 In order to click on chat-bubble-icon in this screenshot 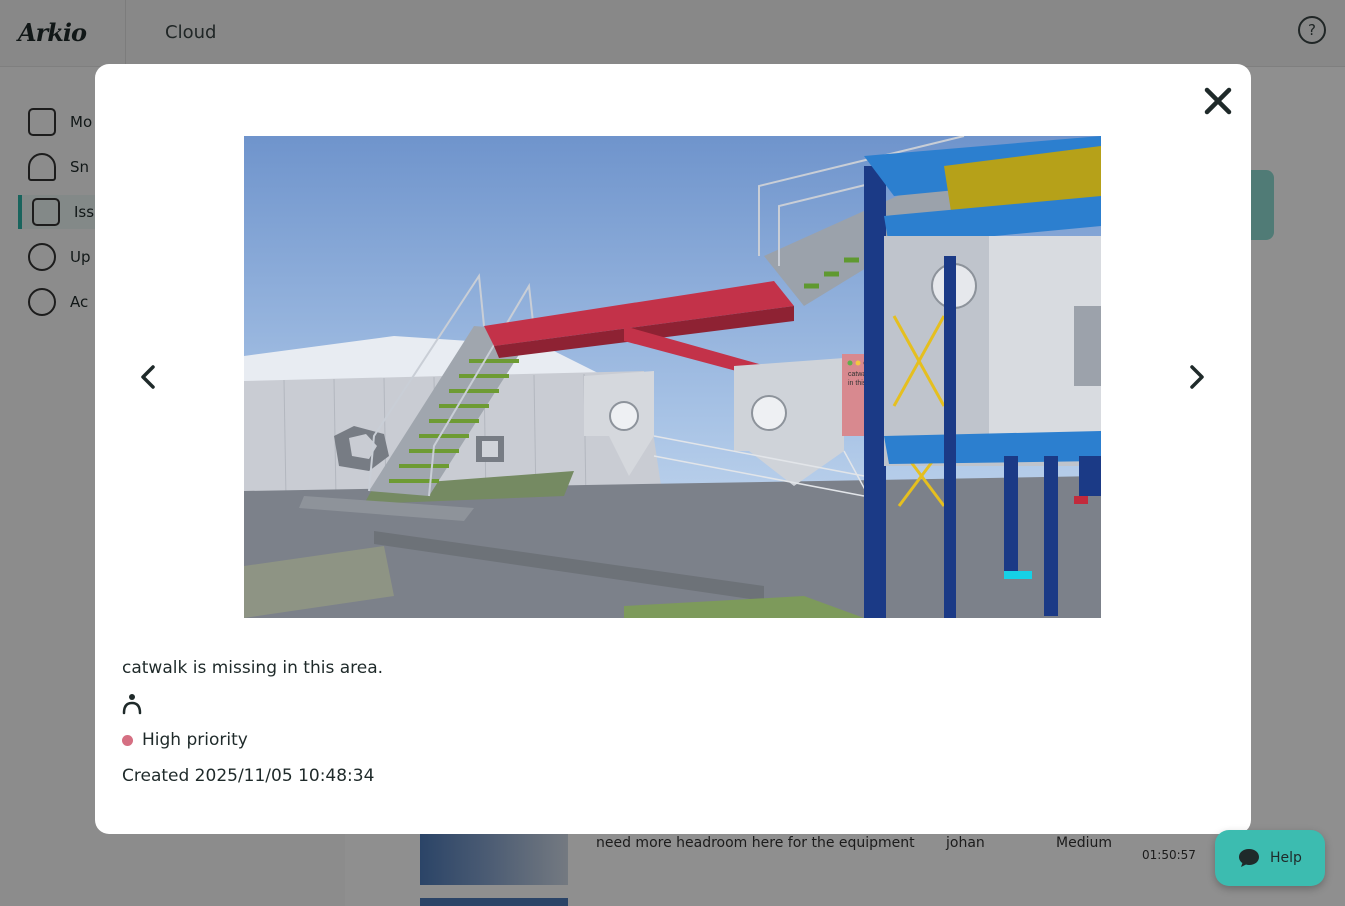, I will do `click(1249, 858)`.